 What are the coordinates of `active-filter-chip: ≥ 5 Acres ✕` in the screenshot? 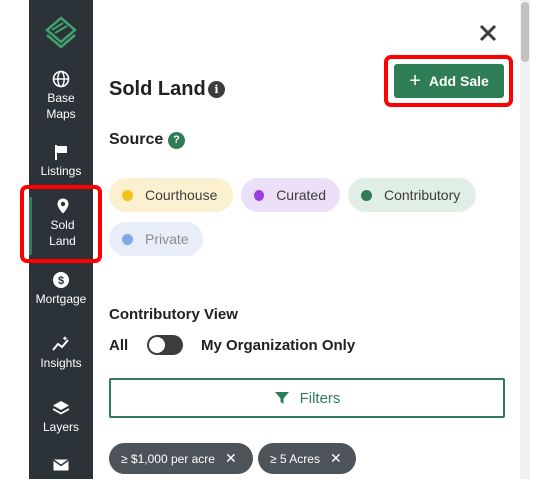 It's located at (307, 458).